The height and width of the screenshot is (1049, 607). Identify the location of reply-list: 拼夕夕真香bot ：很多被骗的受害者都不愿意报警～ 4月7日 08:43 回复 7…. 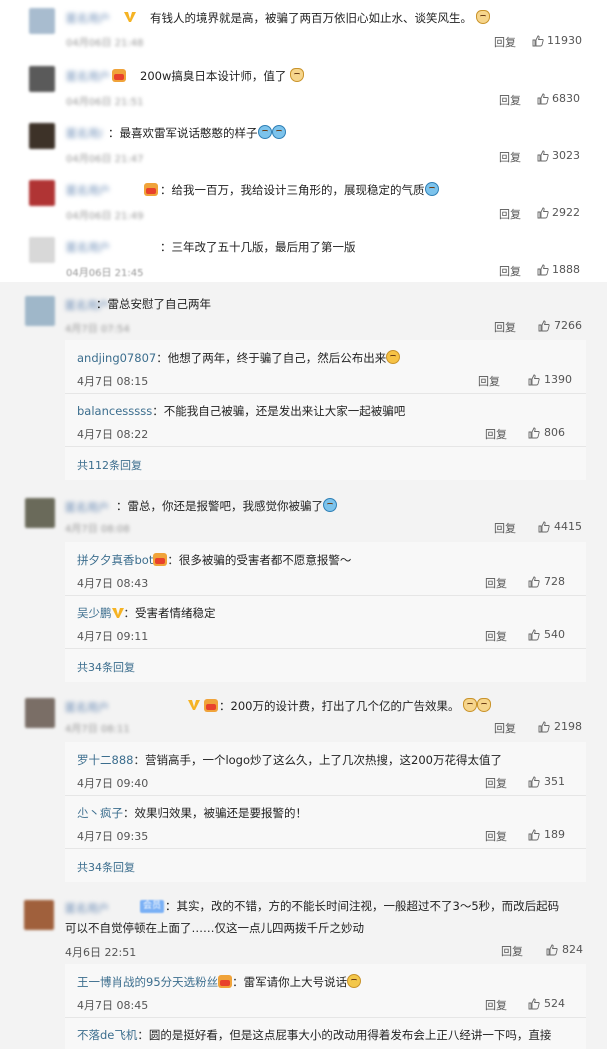
(325, 612).